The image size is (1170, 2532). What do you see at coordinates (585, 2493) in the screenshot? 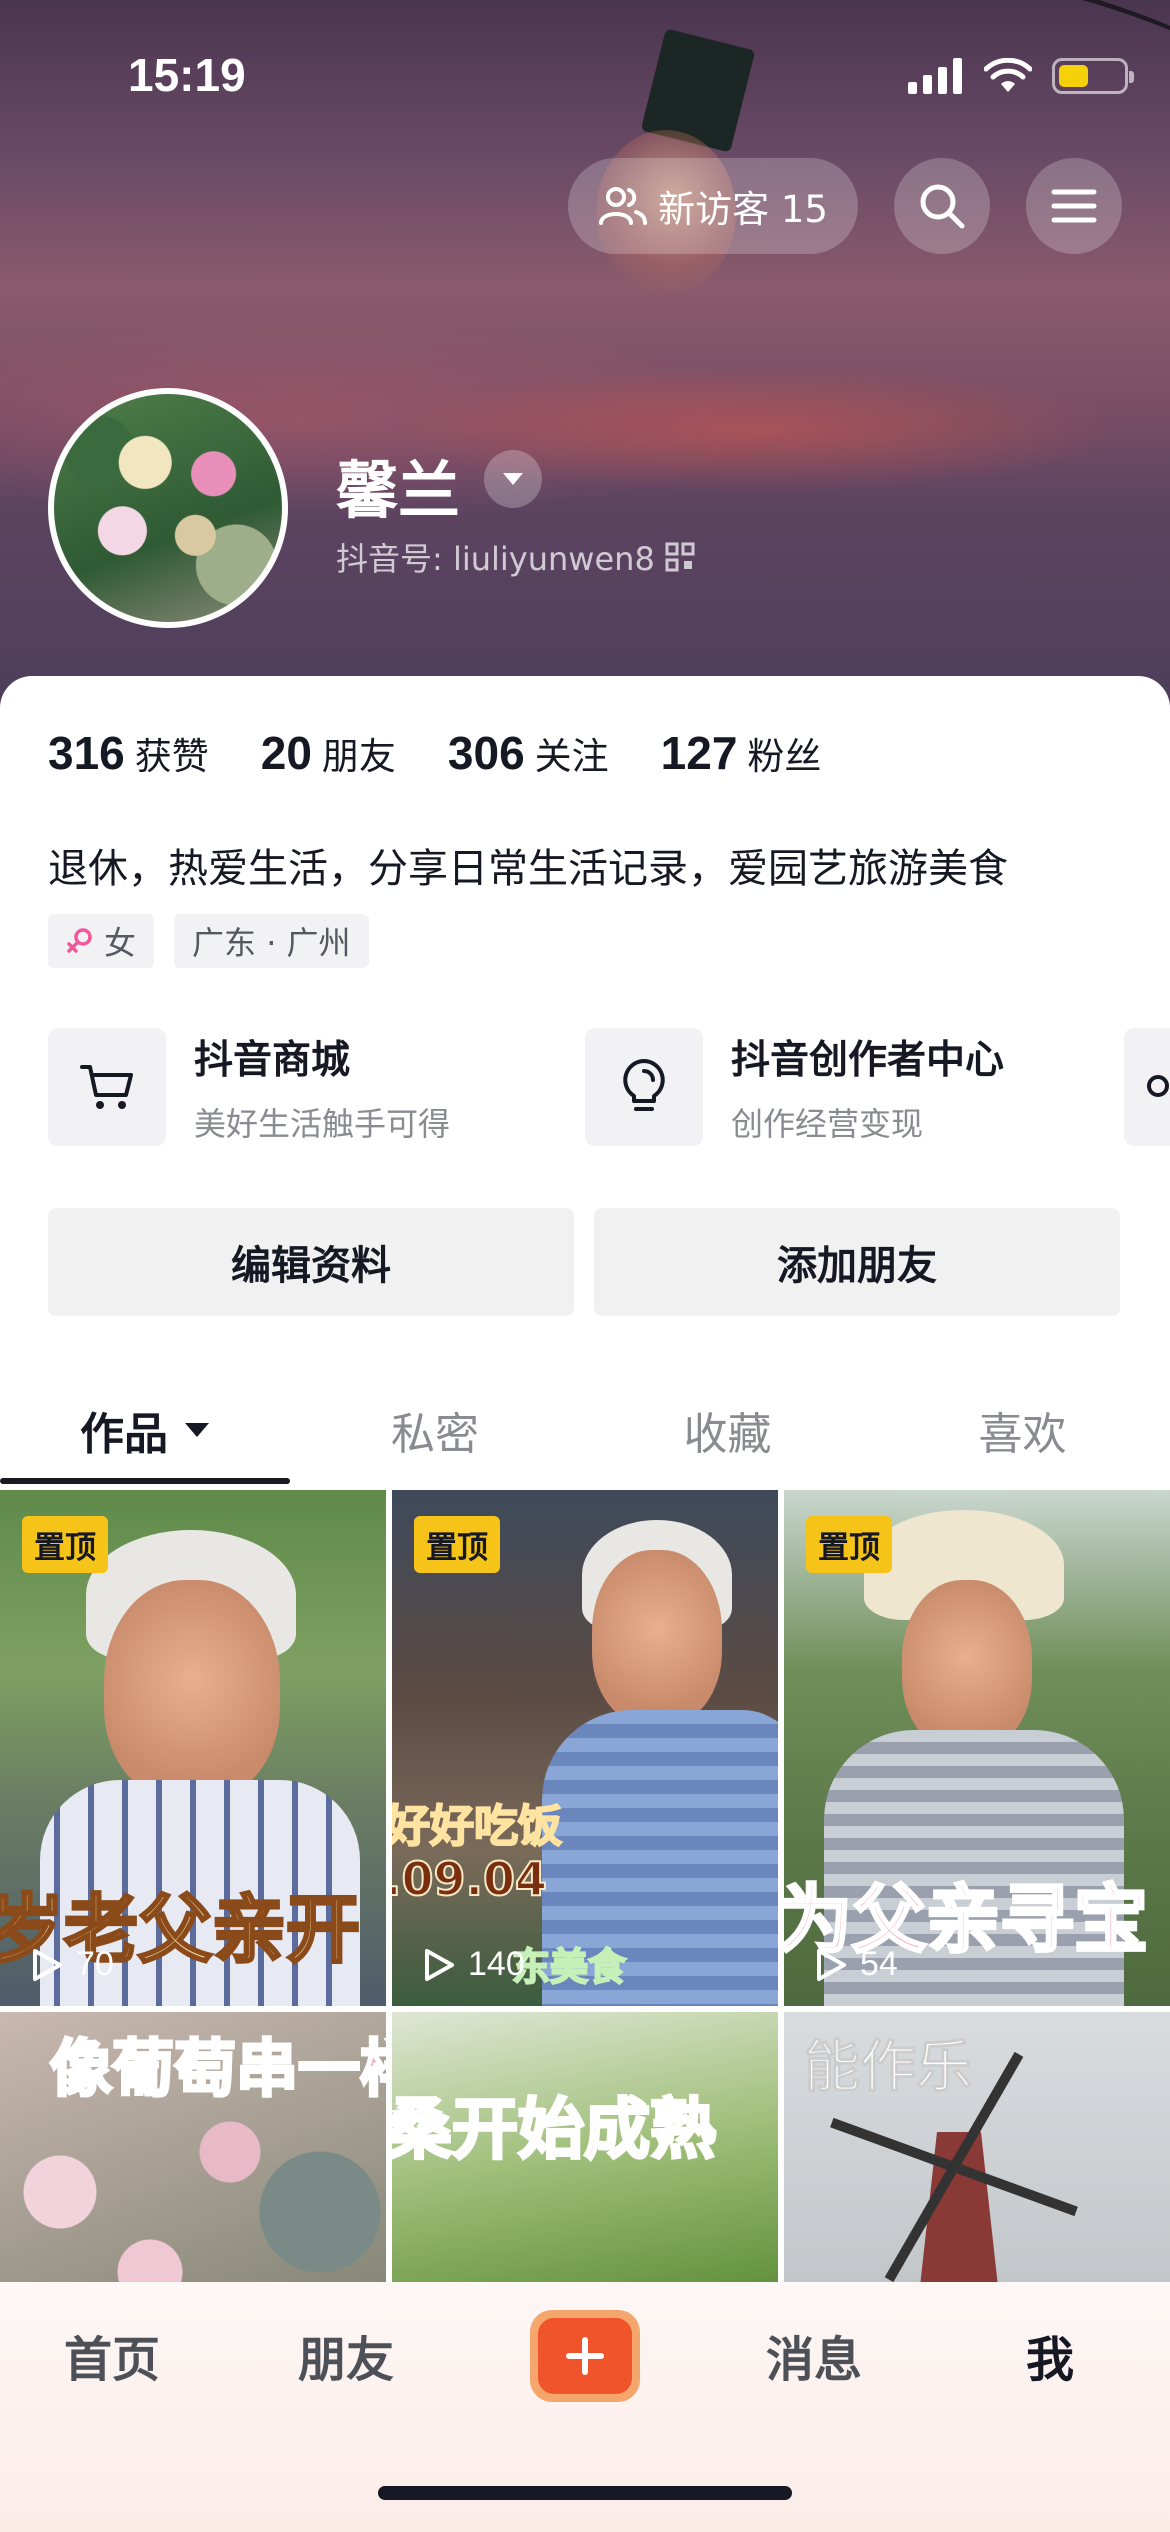
I see `home-indicator` at bounding box center [585, 2493].